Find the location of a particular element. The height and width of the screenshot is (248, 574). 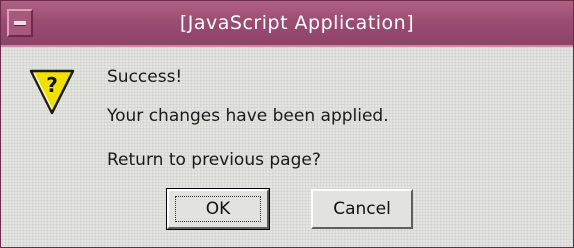

cancel-button: Cancel is located at coordinates (362, 209).